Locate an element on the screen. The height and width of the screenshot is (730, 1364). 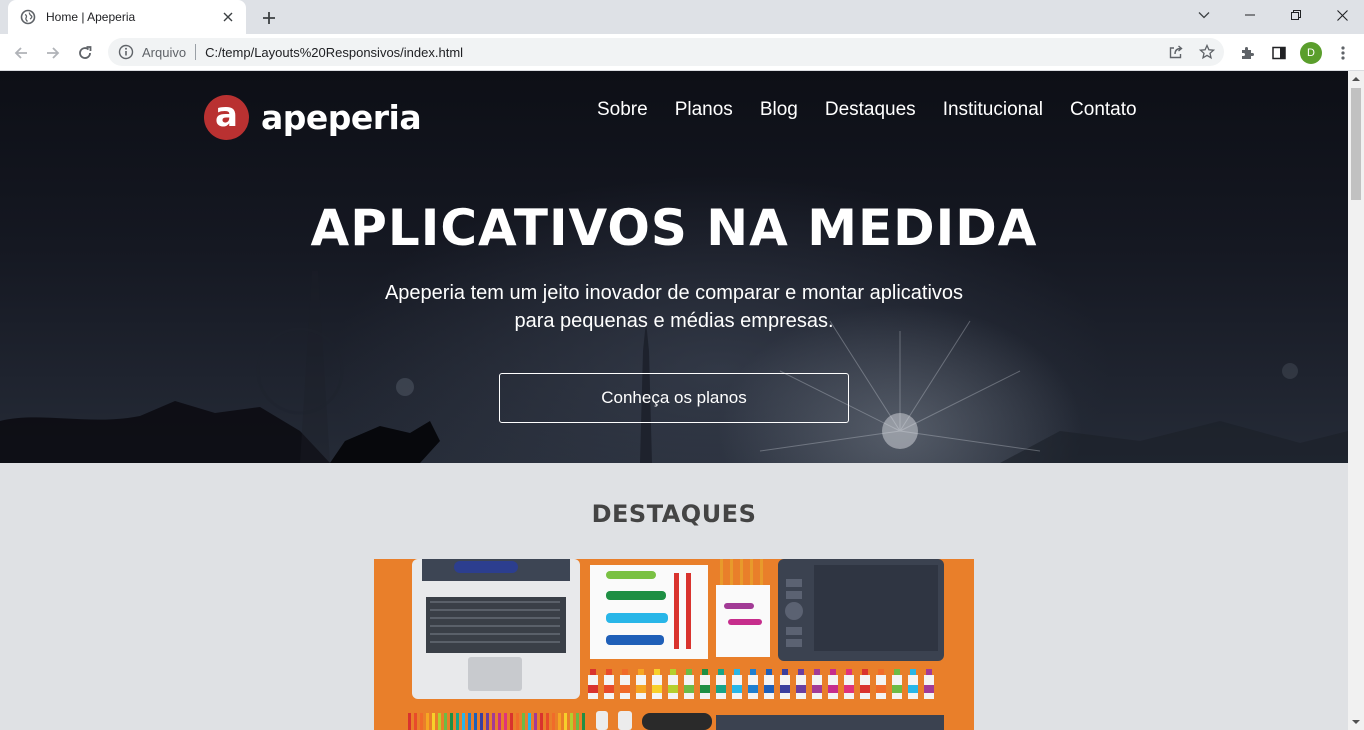
tab-search-button is located at coordinates (1204, 15).